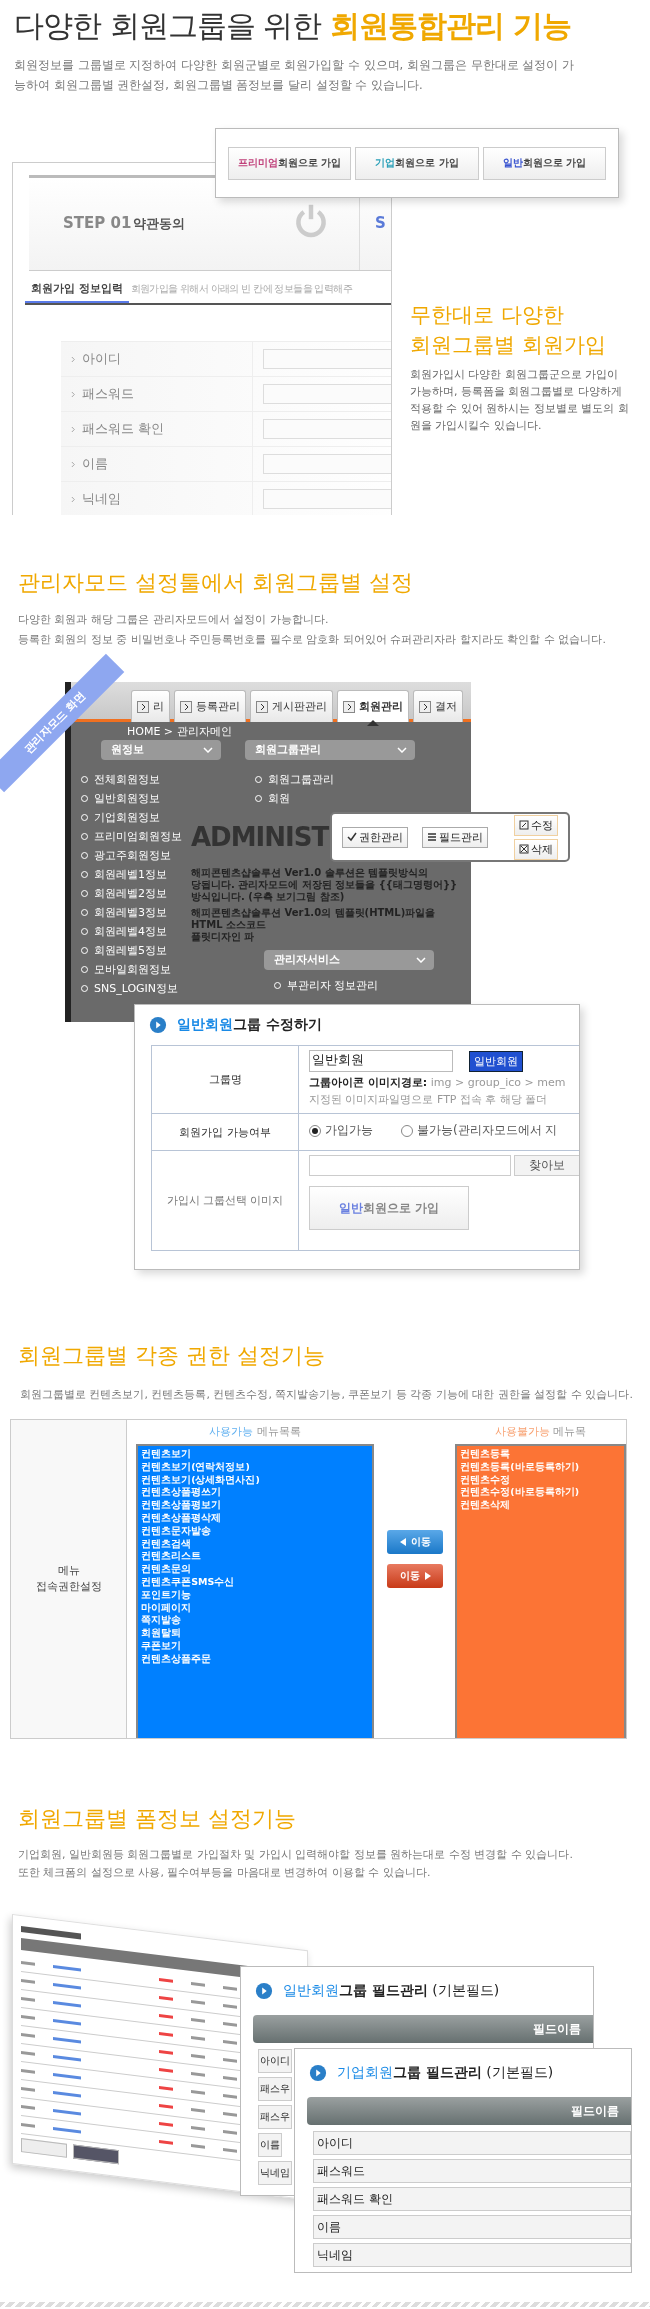 The width and height of the screenshot is (650, 2309). What do you see at coordinates (255, 1454) in the screenshot?
I see `list-item: 컨텐츠보기` at bounding box center [255, 1454].